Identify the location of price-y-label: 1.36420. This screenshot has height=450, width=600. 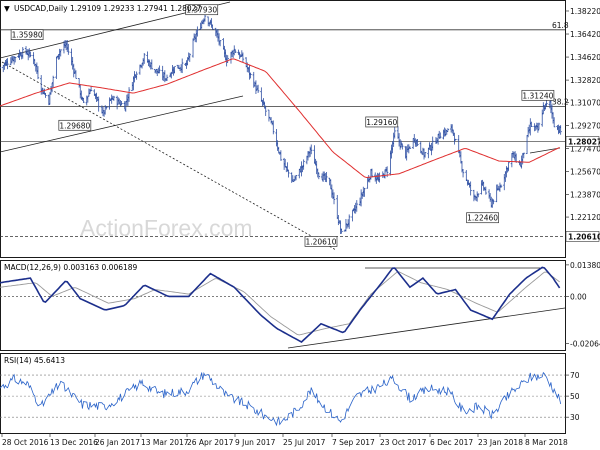
(585, 34).